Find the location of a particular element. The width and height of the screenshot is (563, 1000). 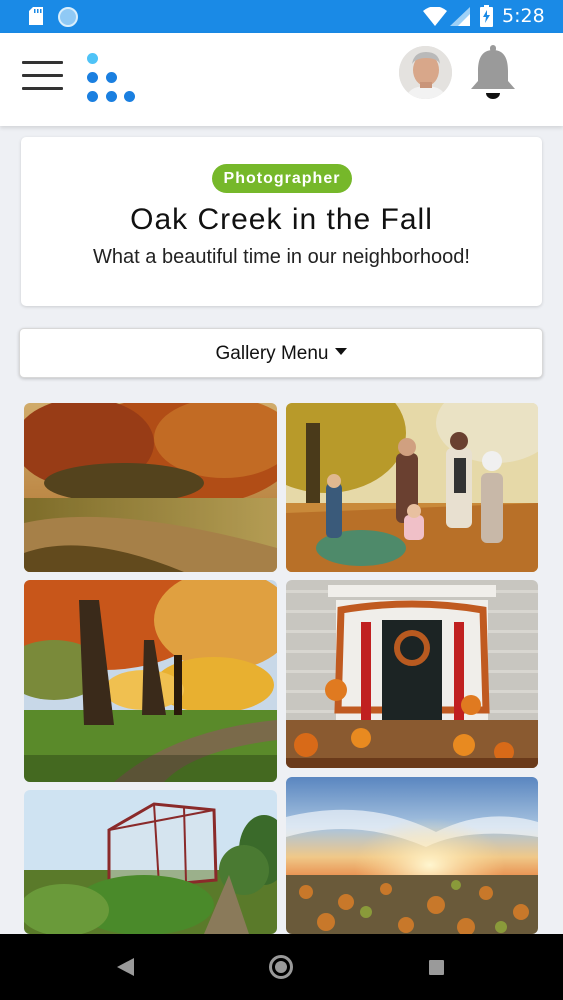

clock-time: 5:28 is located at coordinates (523, 16).